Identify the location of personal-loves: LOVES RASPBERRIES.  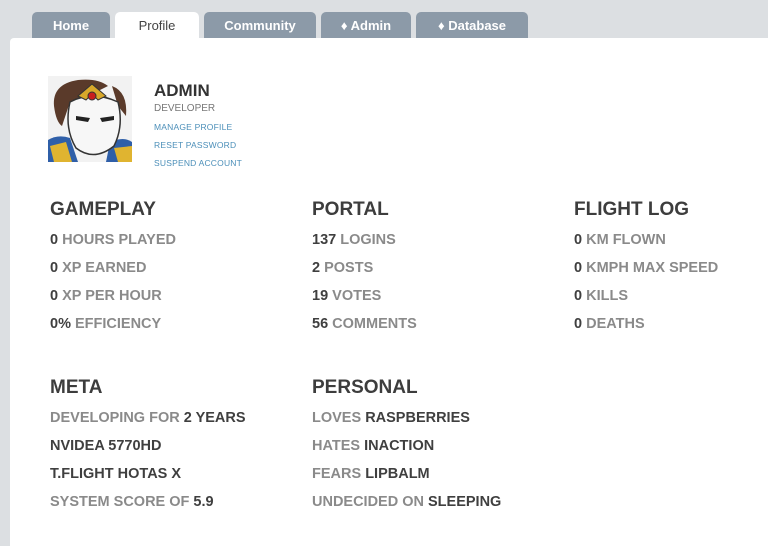
(391, 418).